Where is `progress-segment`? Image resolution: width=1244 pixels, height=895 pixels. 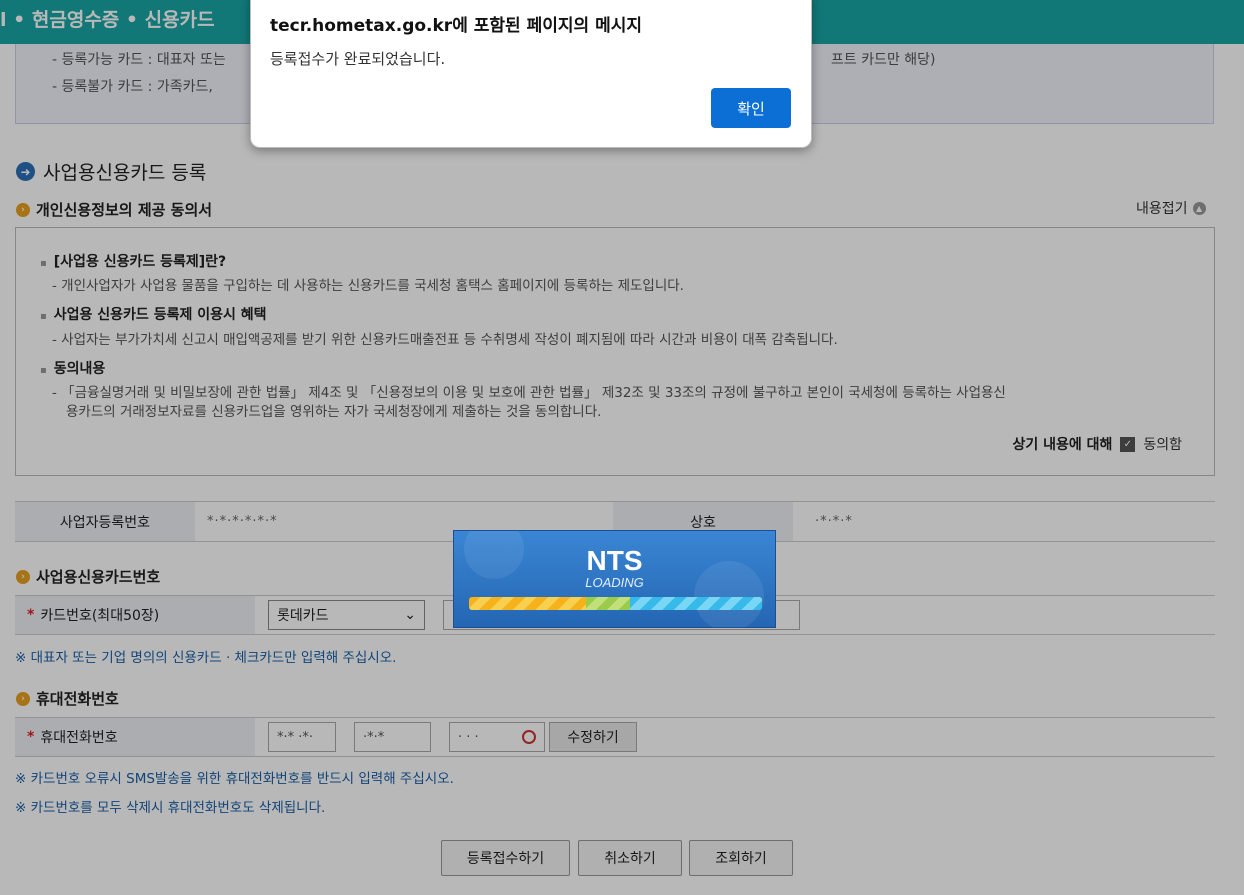 progress-segment is located at coordinates (696, 603).